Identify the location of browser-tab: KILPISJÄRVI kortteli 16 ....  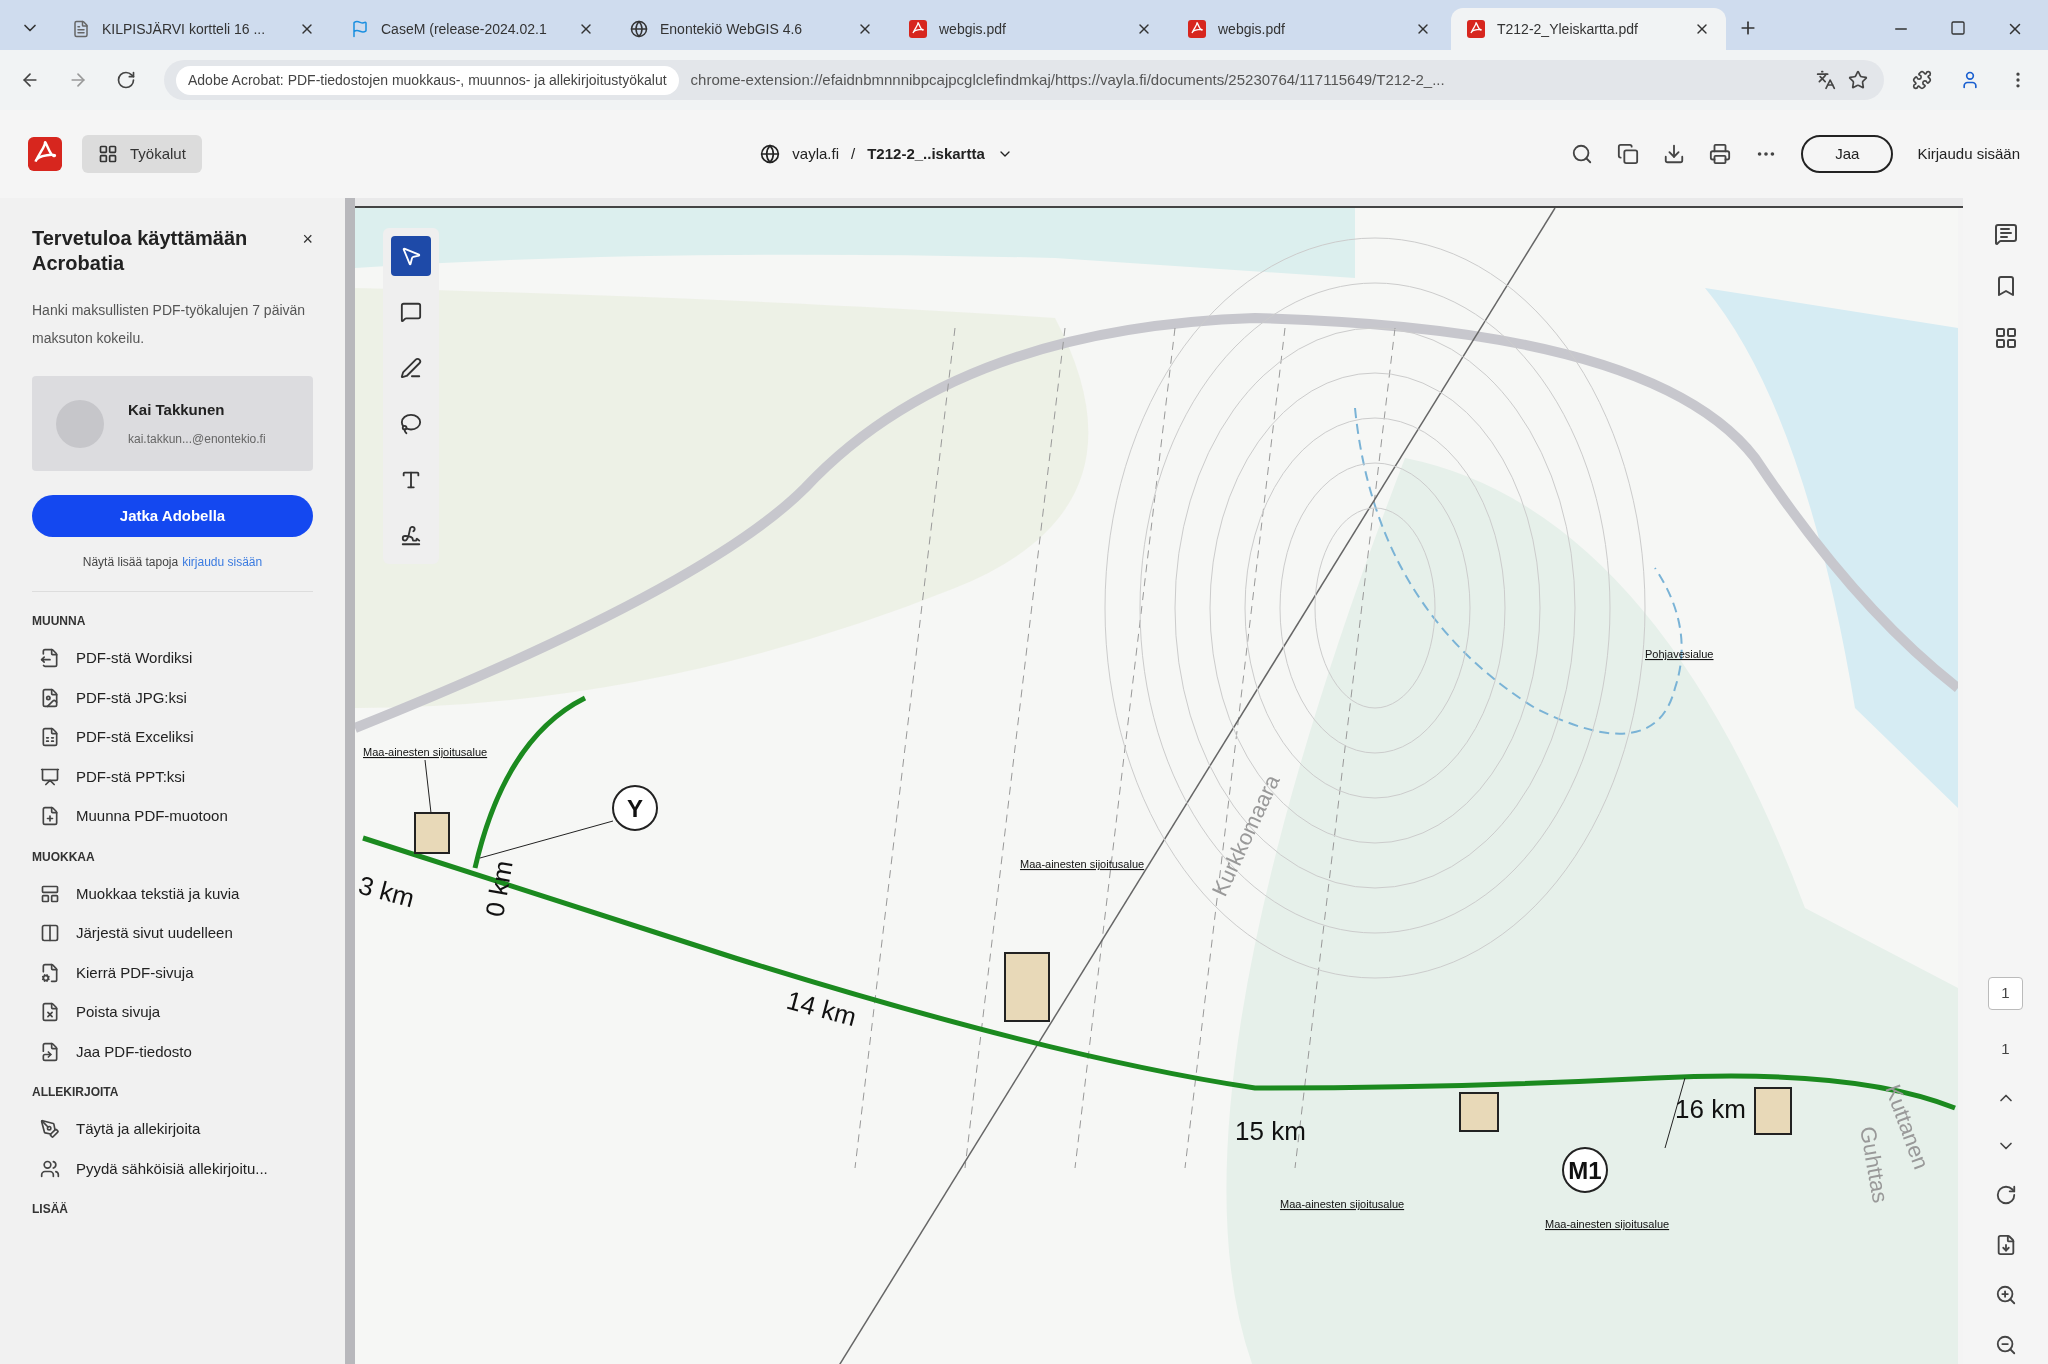
(193, 29).